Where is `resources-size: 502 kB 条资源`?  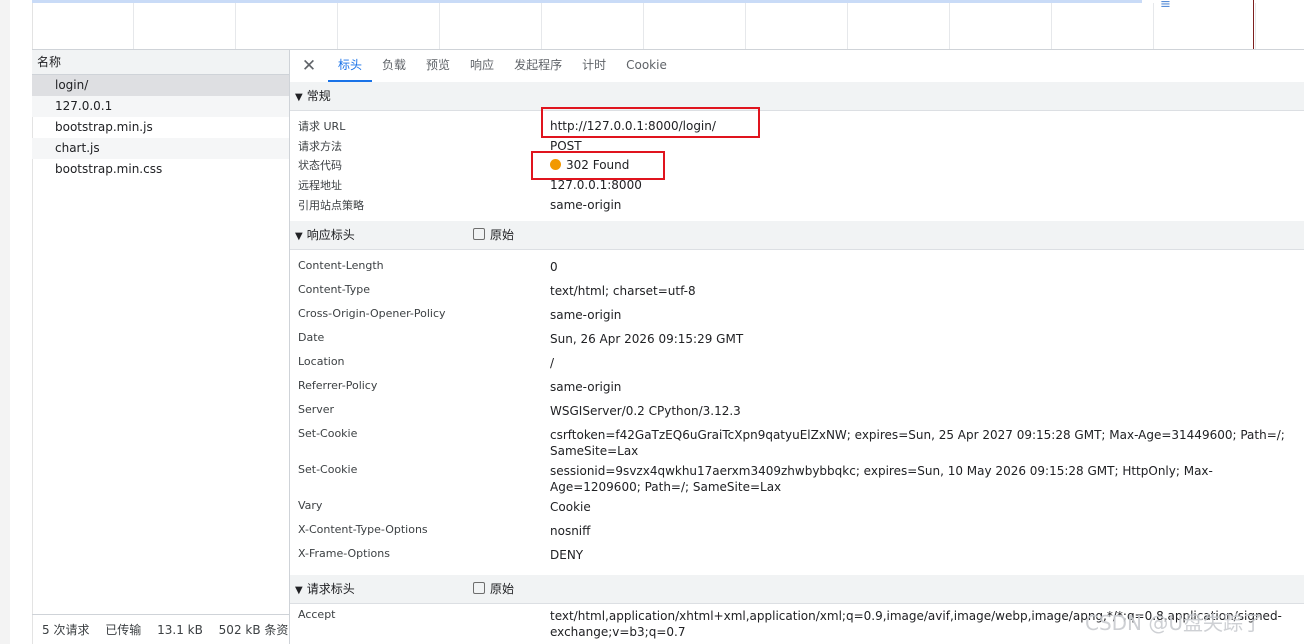 resources-size: 502 kB 条资源 is located at coordinates (253, 630).